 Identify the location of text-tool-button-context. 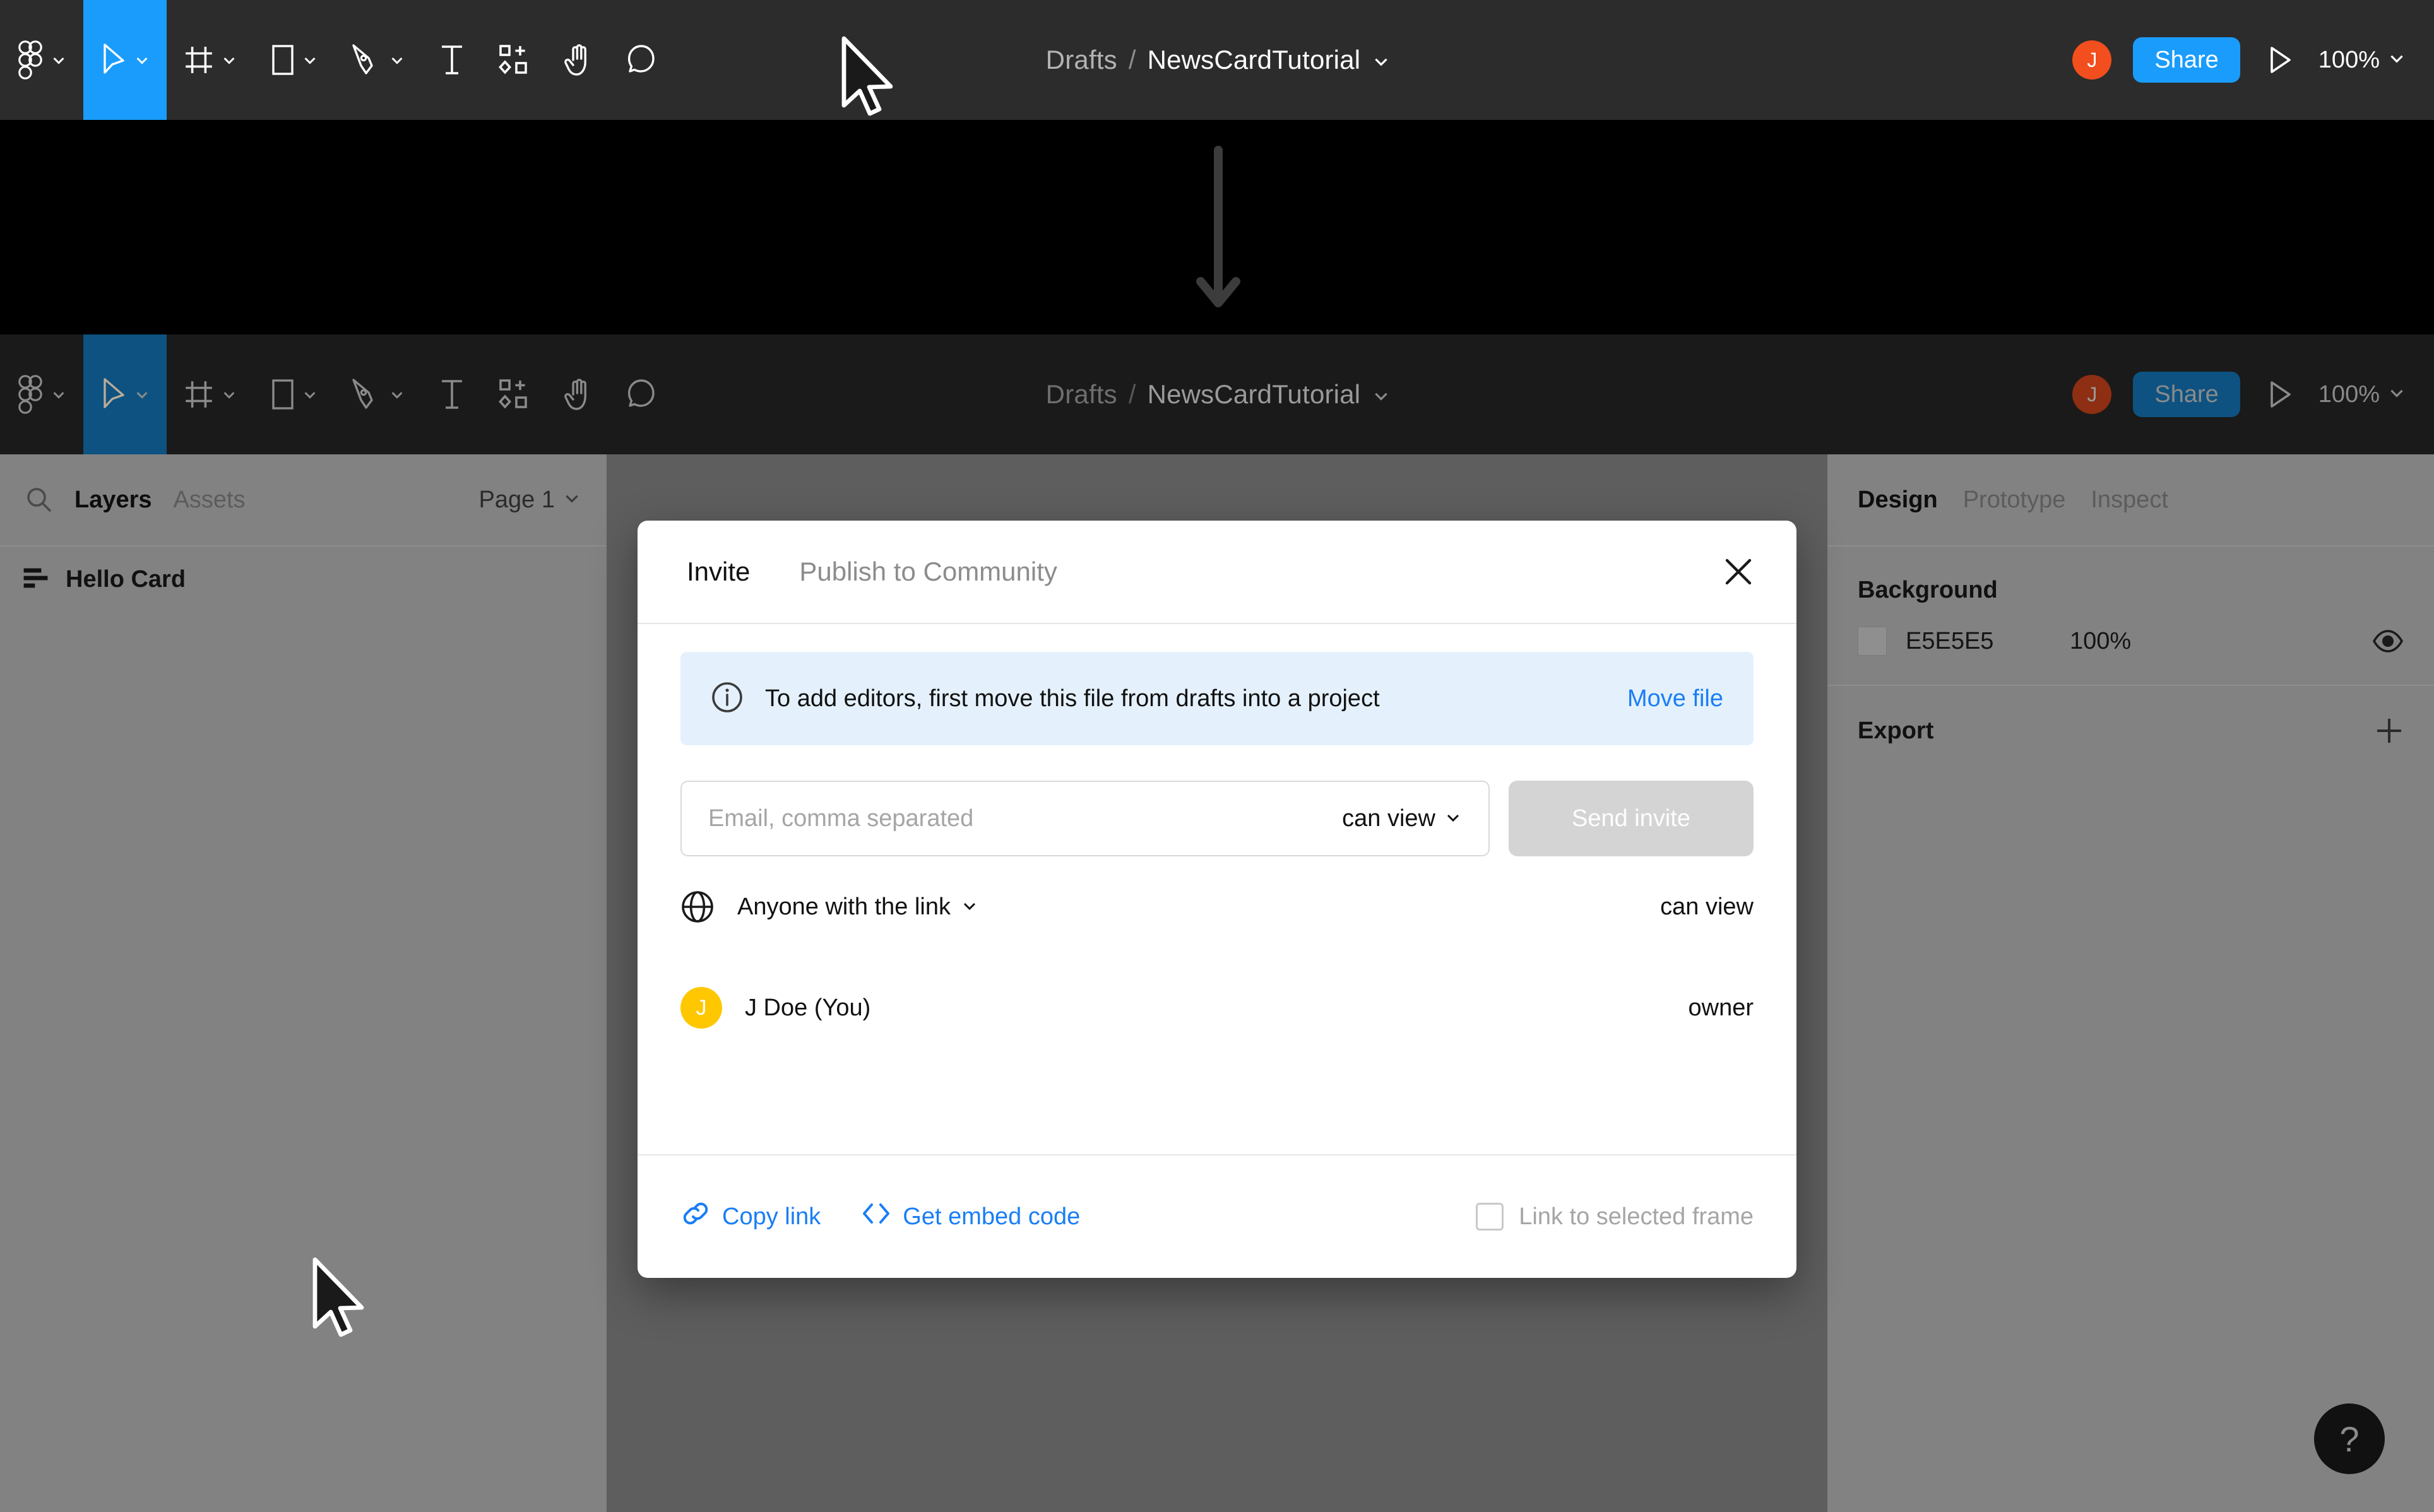
(452, 394).